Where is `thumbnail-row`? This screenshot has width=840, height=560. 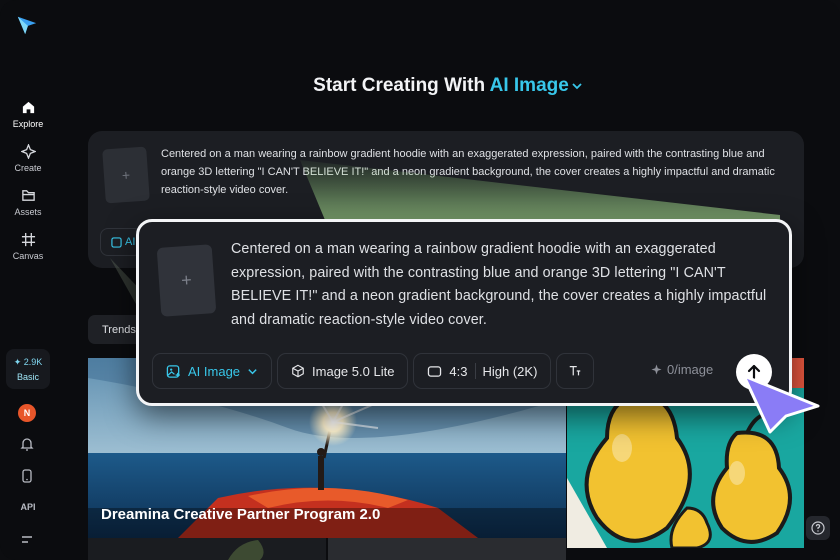
thumbnail-row is located at coordinates (327, 549).